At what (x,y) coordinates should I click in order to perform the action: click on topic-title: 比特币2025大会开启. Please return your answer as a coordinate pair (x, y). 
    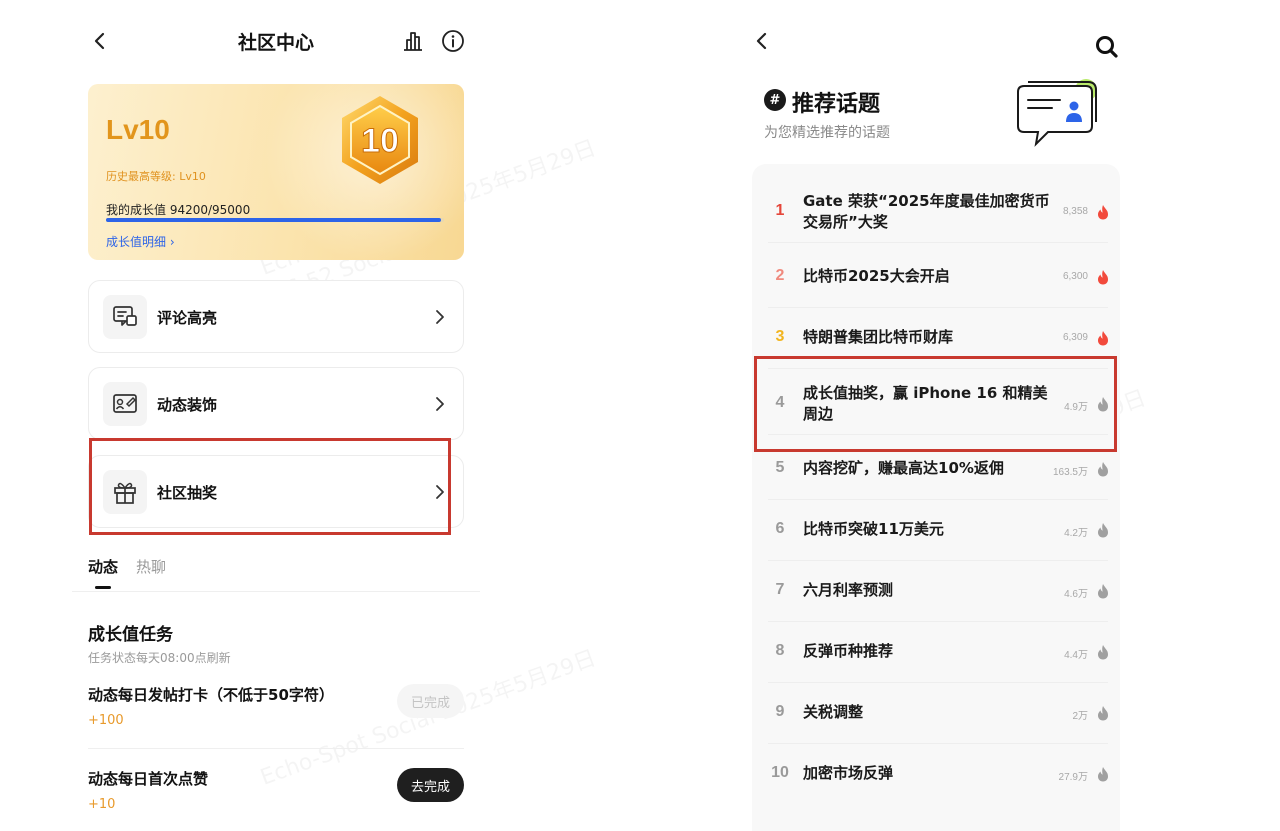
    Looking at the image, I should click on (876, 276).